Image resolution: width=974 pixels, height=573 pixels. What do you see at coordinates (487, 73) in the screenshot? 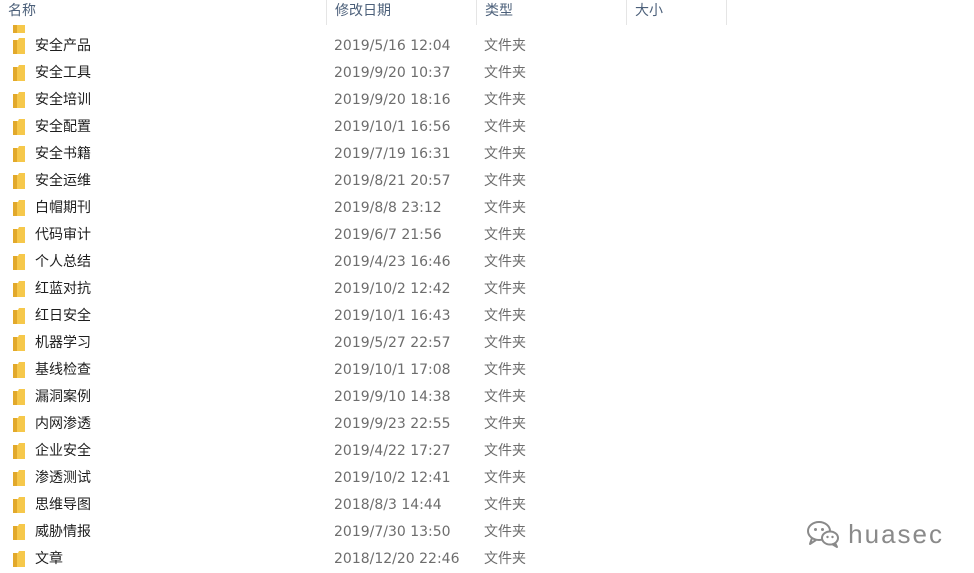
I see `file-row: 安全工具 2019/9/20 10:37 文件夹` at bounding box center [487, 73].